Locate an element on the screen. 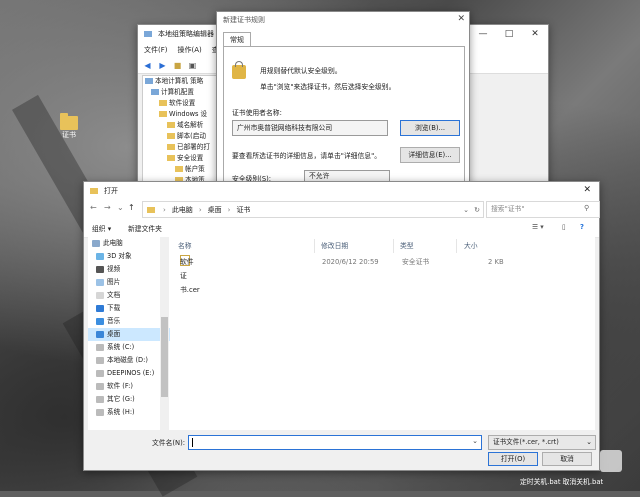 The height and width of the screenshot is (497, 640). tree-item: 计算机配置 is located at coordinates (181, 92).